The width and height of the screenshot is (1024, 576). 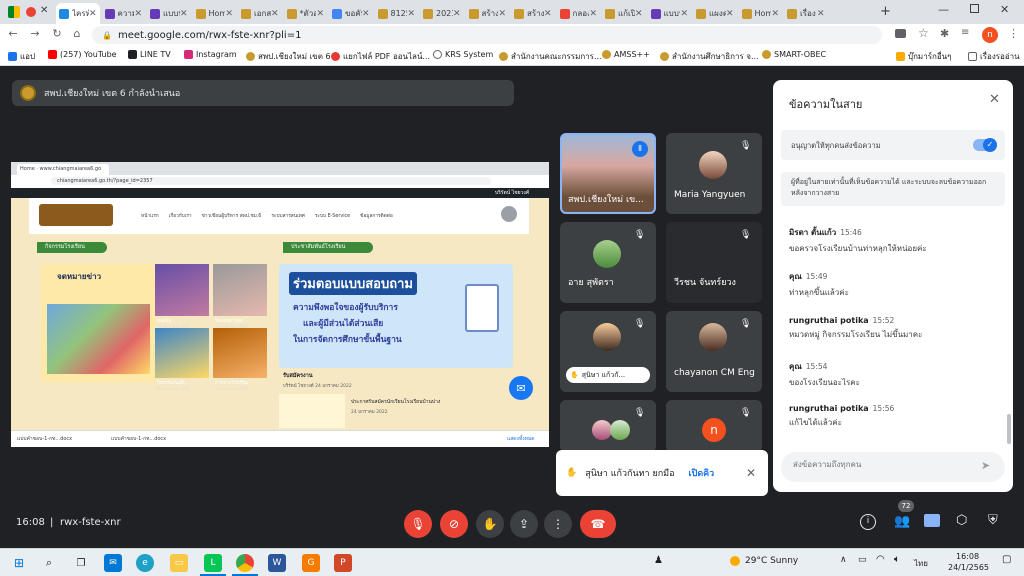 I want to click on participant-tile: 🎙︎ Maria Yangyuen, so click(x=714, y=173).